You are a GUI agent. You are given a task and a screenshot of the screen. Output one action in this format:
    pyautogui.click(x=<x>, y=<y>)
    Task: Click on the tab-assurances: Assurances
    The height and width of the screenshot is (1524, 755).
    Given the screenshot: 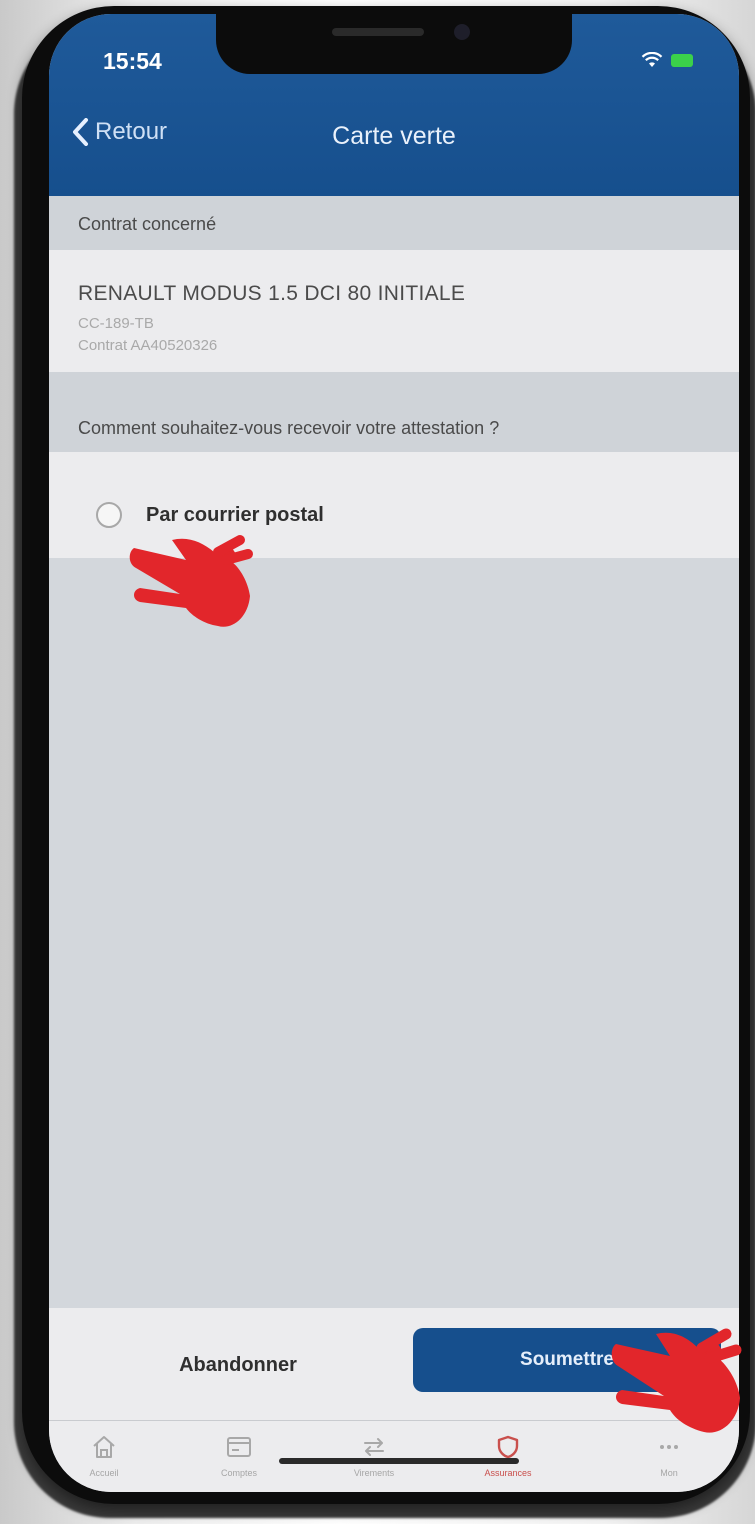 What is the action you would take?
    pyautogui.click(x=508, y=1456)
    